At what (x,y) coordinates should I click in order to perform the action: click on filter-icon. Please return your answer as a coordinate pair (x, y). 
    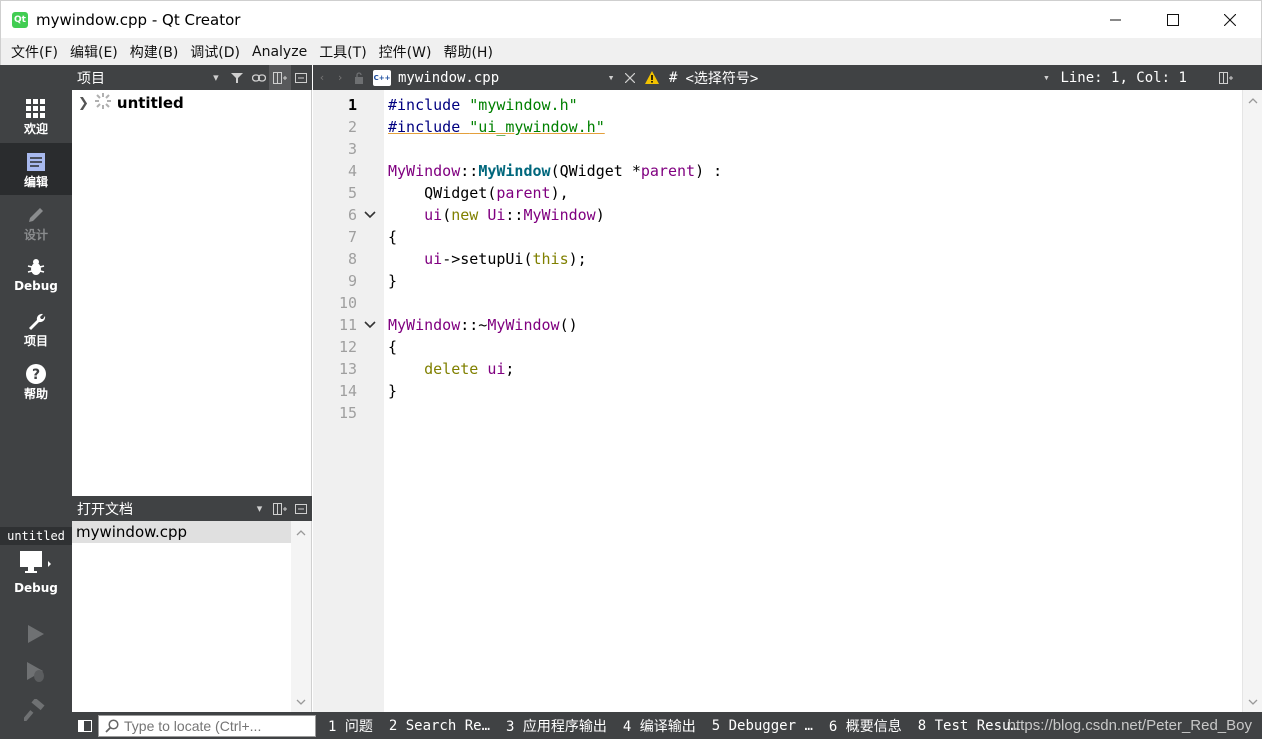
    Looking at the image, I should click on (237, 77).